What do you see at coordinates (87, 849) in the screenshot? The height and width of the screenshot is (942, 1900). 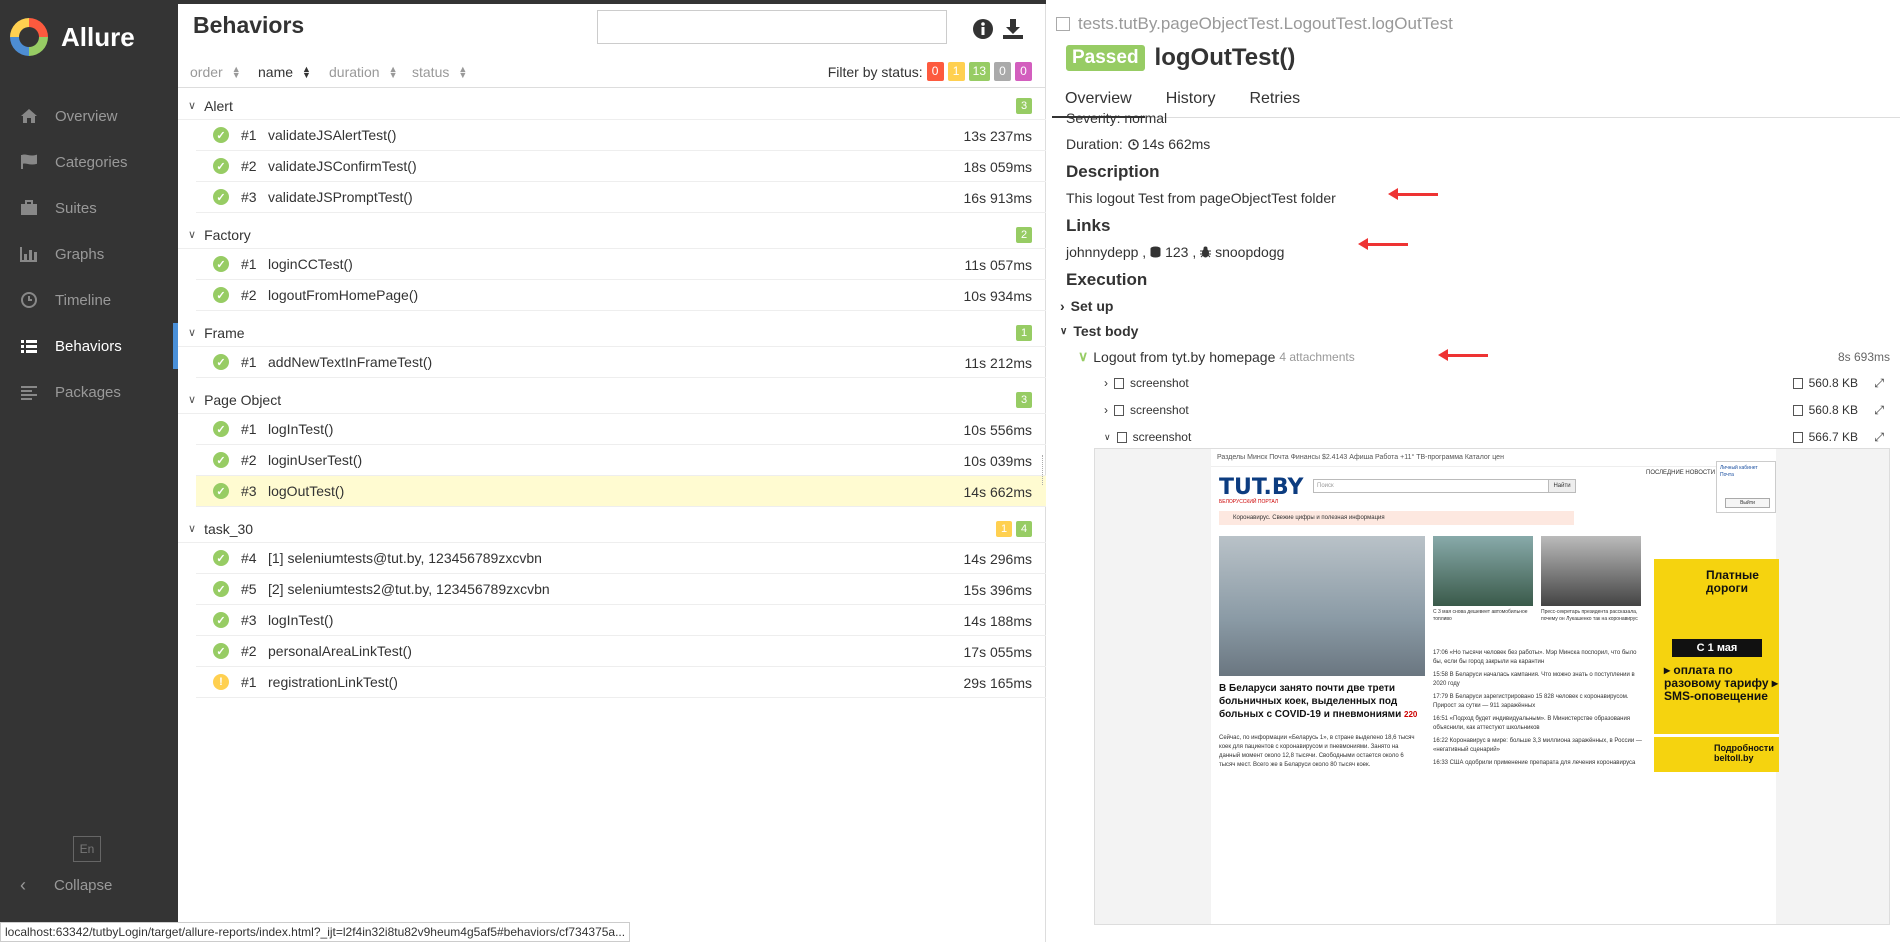 I see `language-button: En` at bounding box center [87, 849].